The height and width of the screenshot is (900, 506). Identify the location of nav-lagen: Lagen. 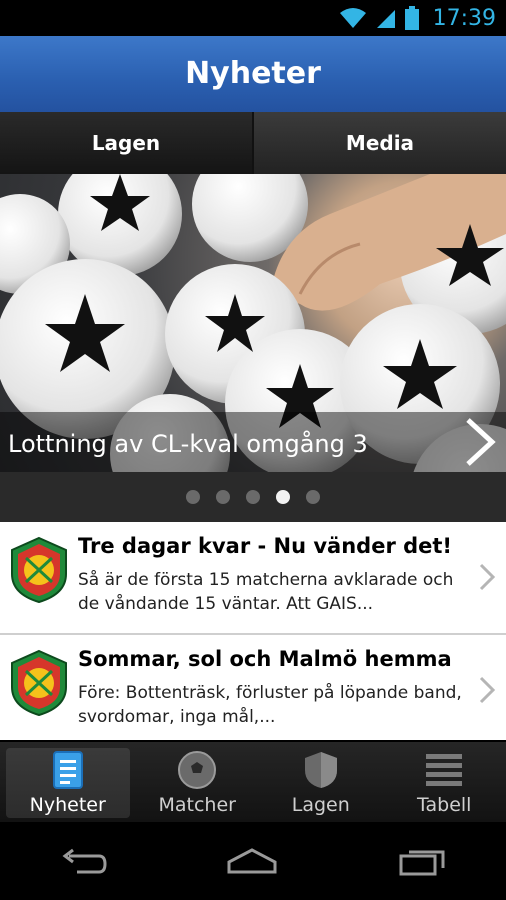
(321, 782).